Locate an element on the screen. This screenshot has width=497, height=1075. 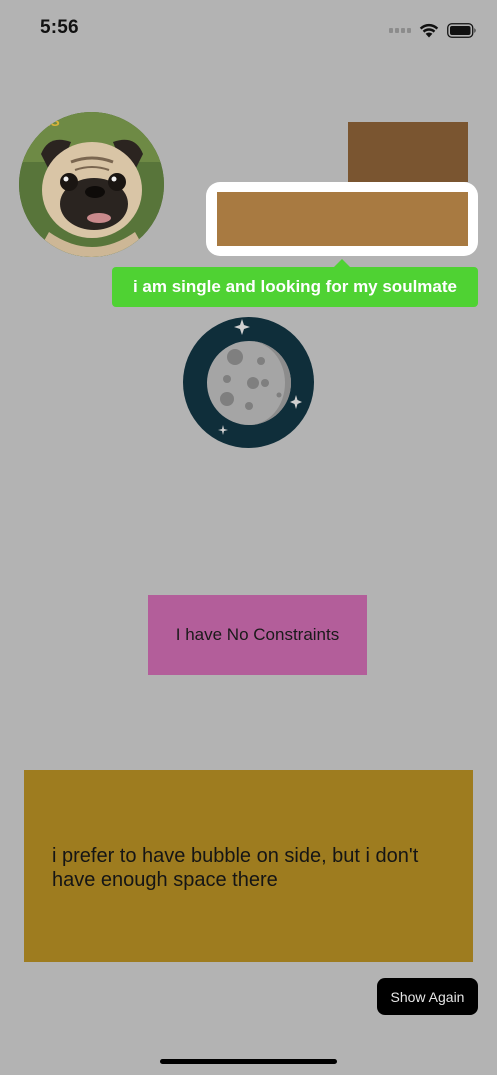
moon-icon is located at coordinates (248, 382).